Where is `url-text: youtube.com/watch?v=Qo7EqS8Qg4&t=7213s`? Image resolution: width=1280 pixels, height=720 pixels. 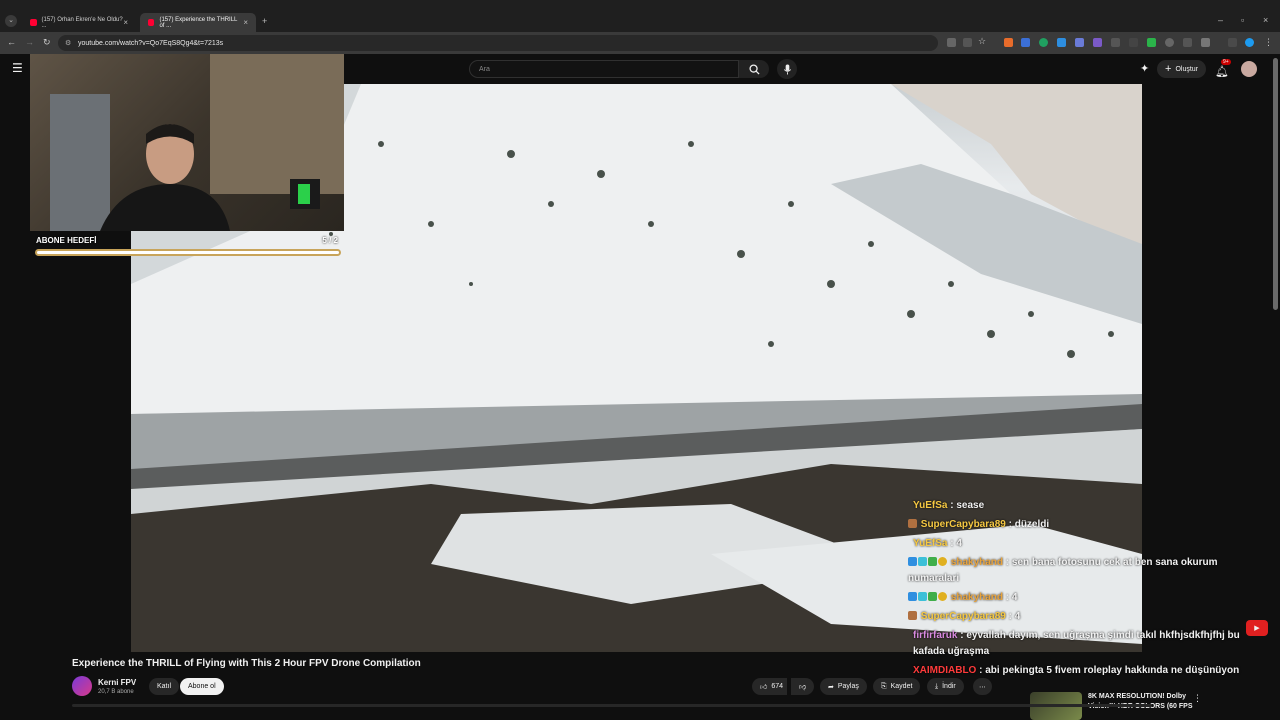
url-text: youtube.com/watch?v=Qo7EqS8Qg4&t=7213s is located at coordinates (151, 43).